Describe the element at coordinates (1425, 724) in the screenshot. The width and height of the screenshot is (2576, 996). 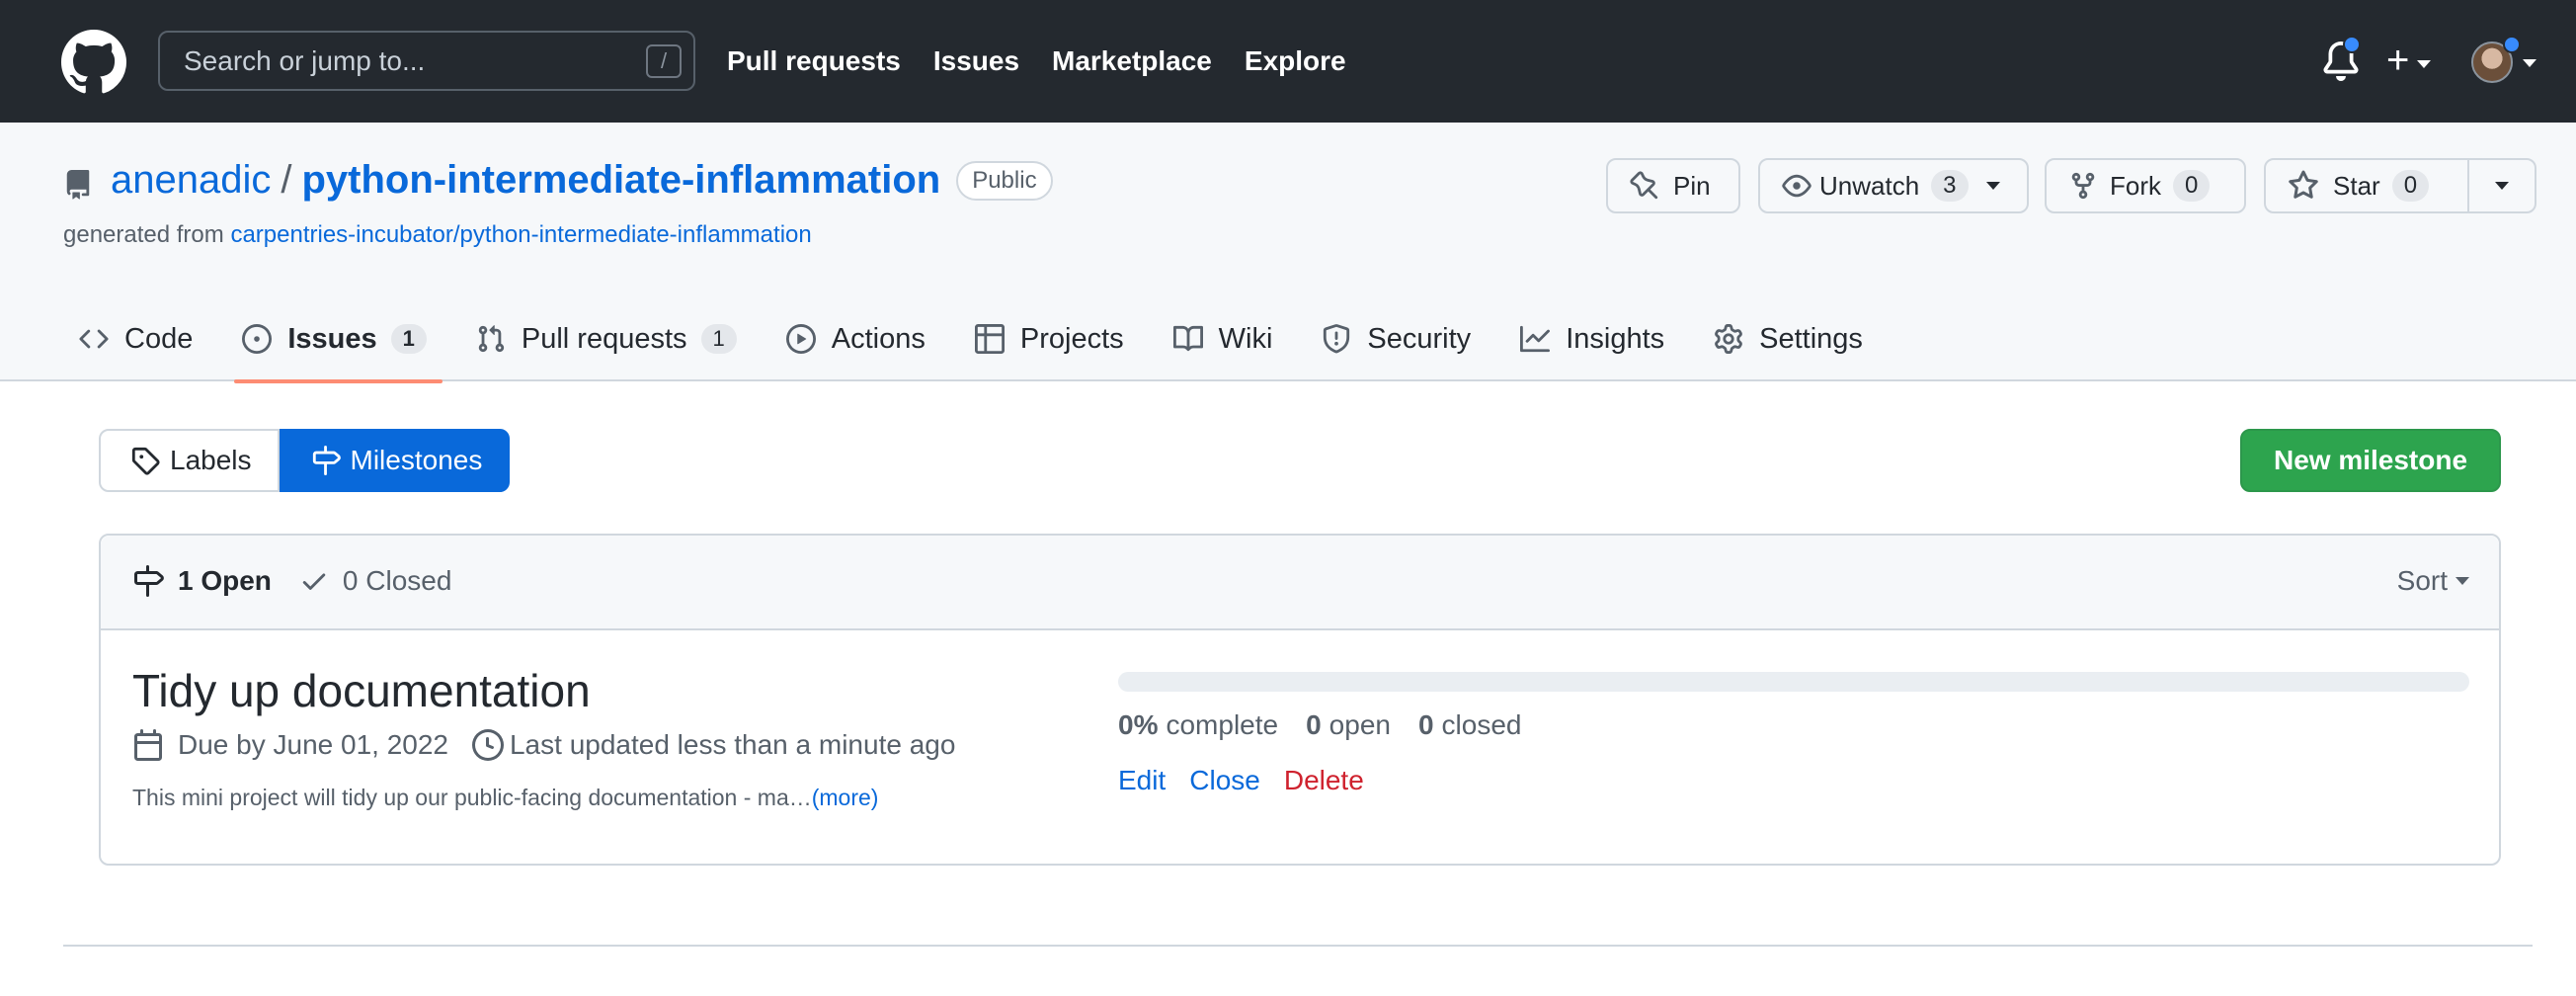
I see `closed-value: 0` at that location.